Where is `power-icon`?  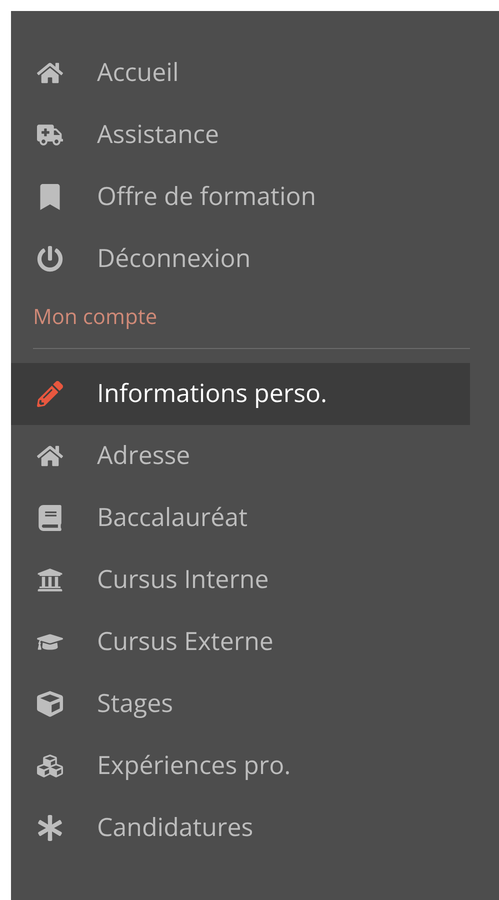 power-icon is located at coordinates (50, 259).